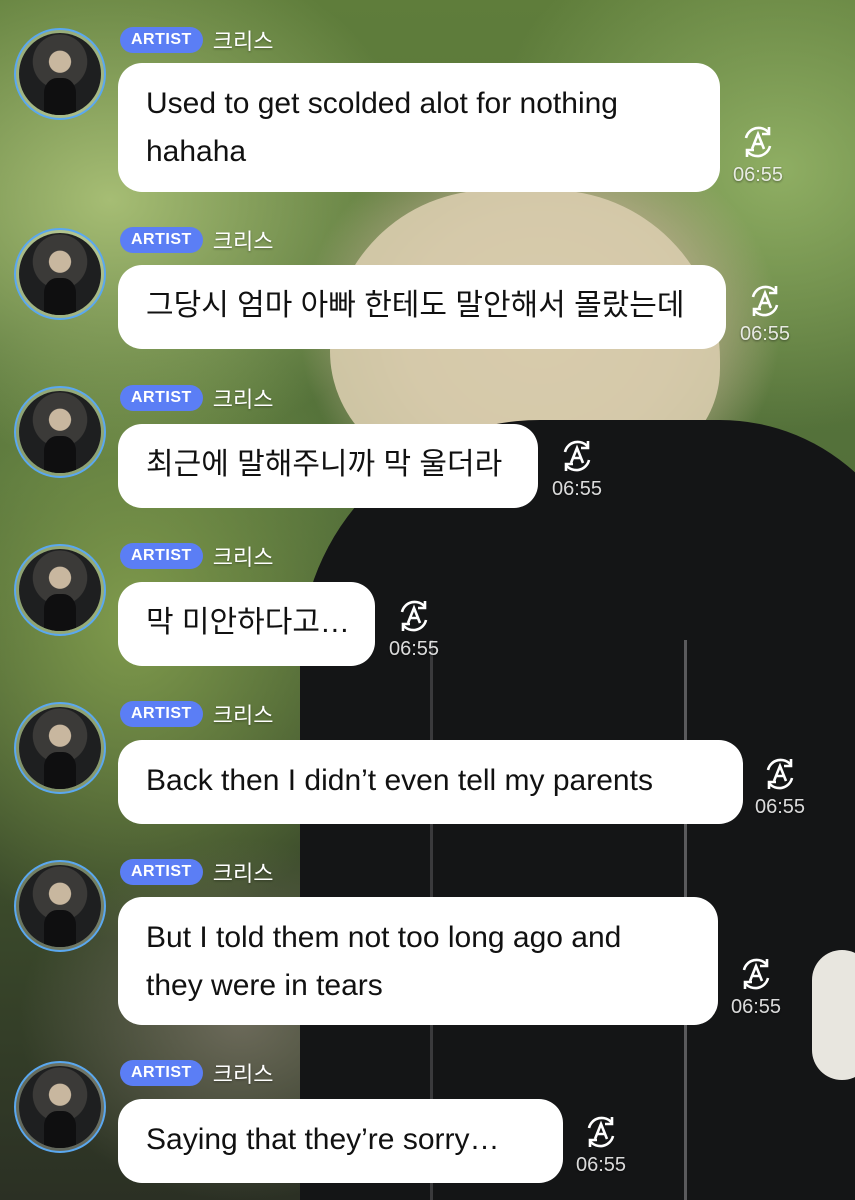 The width and height of the screenshot is (855, 1200). Describe the element at coordinates (264, 985) in the screenshot. I see `message-text-line: they were in tears` at that location.